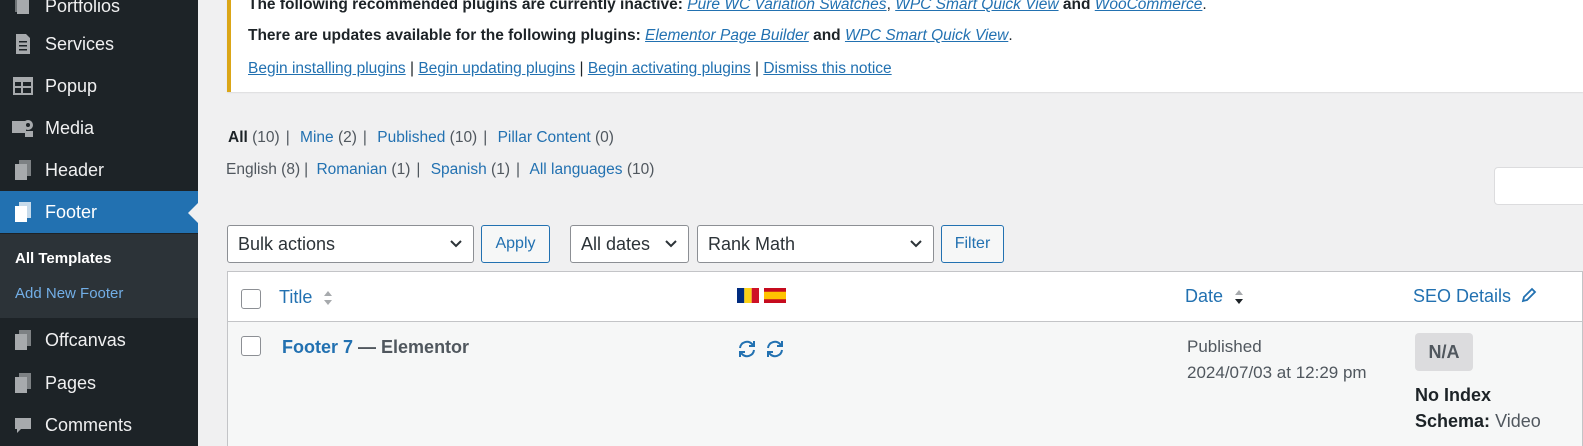 This screenshot has width=1583, height=446. What do you see at coordinates (251, 346) in the screenshot?
I see `row-checkbox` at bounding box center [251, 346].